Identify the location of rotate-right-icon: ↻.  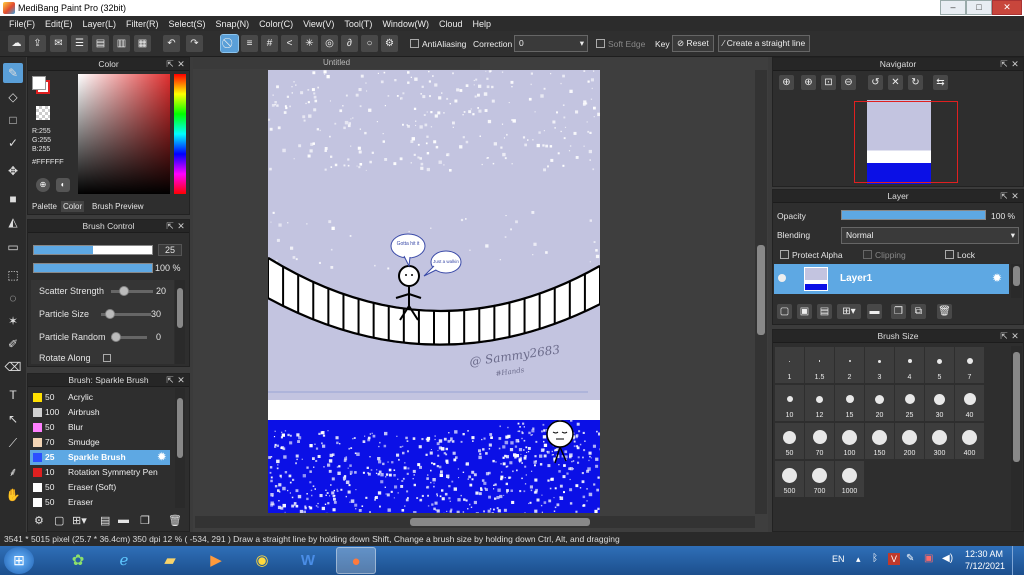
(915, 82).